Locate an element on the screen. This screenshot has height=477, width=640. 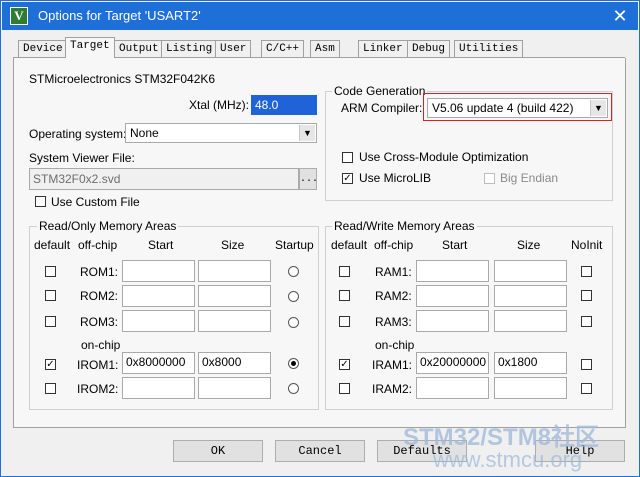
iram1-start-input: 0x20000000 is located at coordinates (452, 363).